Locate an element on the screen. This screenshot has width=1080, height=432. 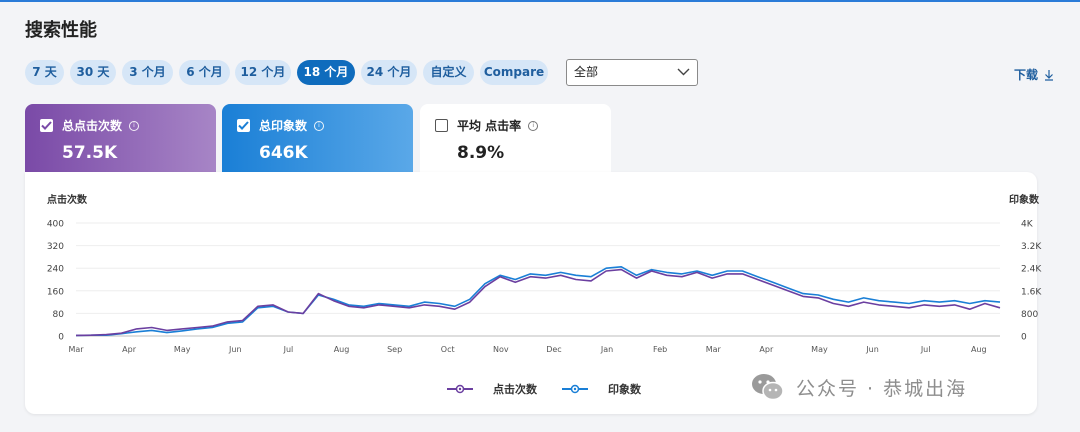
right-tick-label: 2.4K is located at coordinates (1031, 270).